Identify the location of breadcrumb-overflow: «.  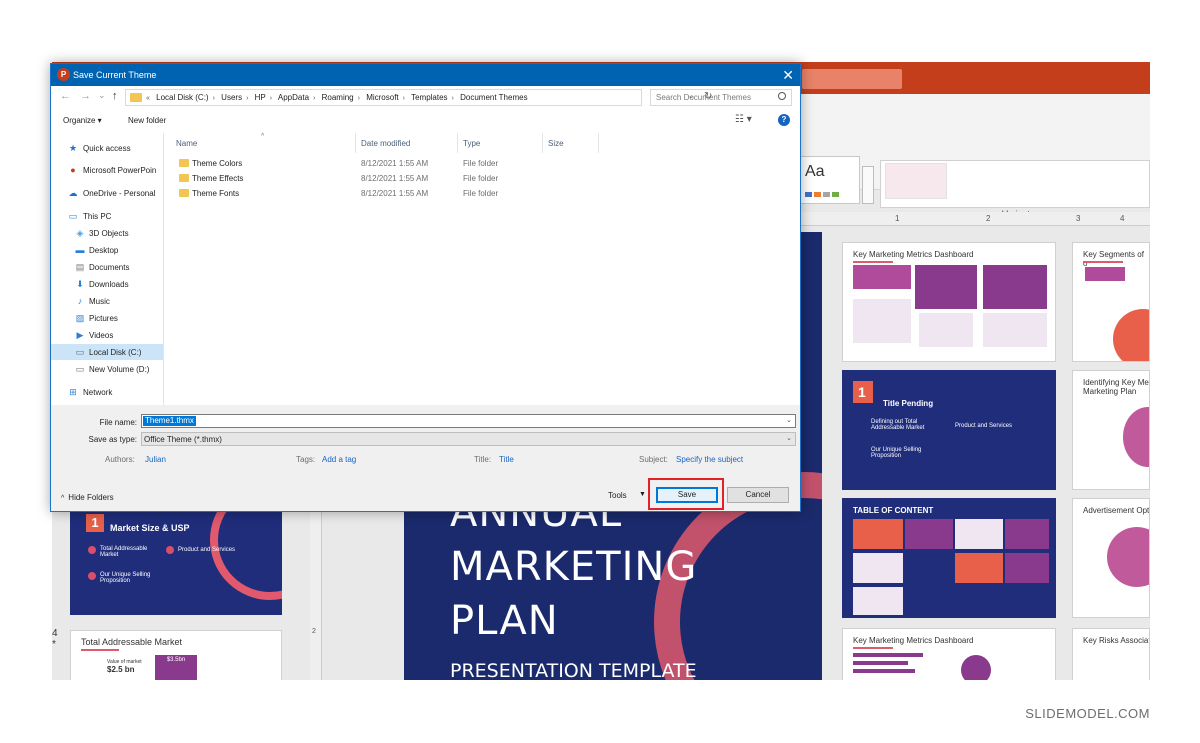
(148, 98).